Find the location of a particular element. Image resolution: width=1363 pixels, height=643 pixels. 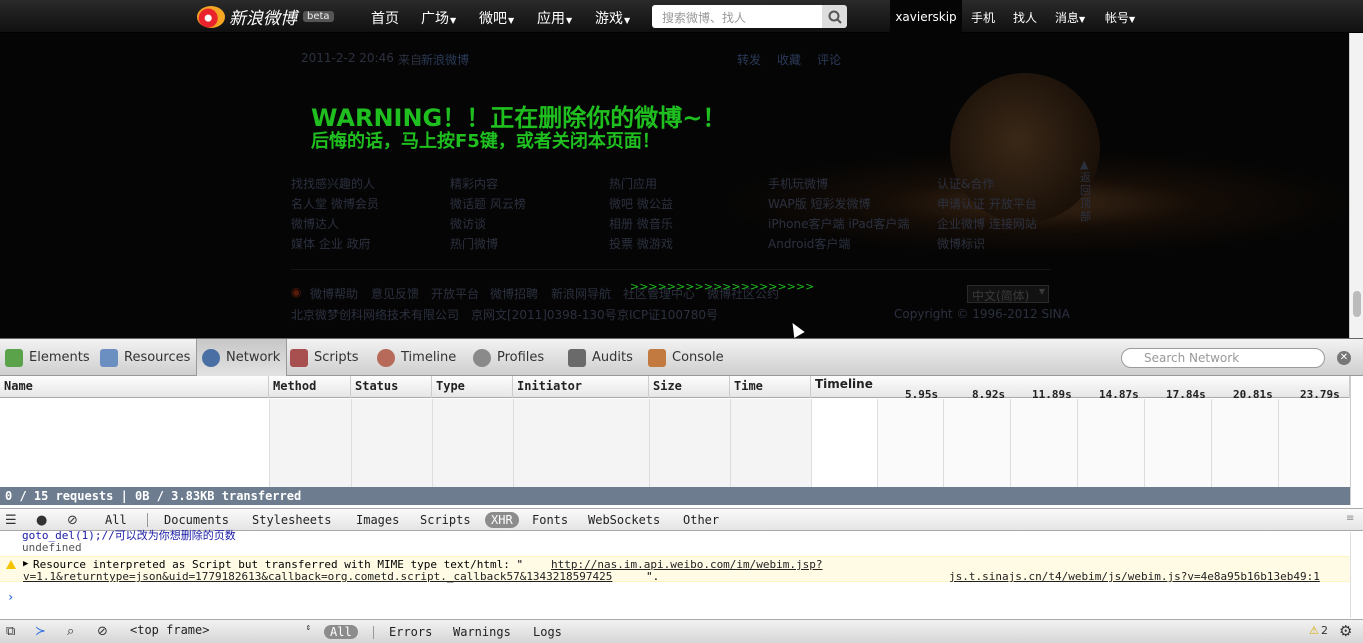

column-header-size: Size is located at coordinates (689, 387).